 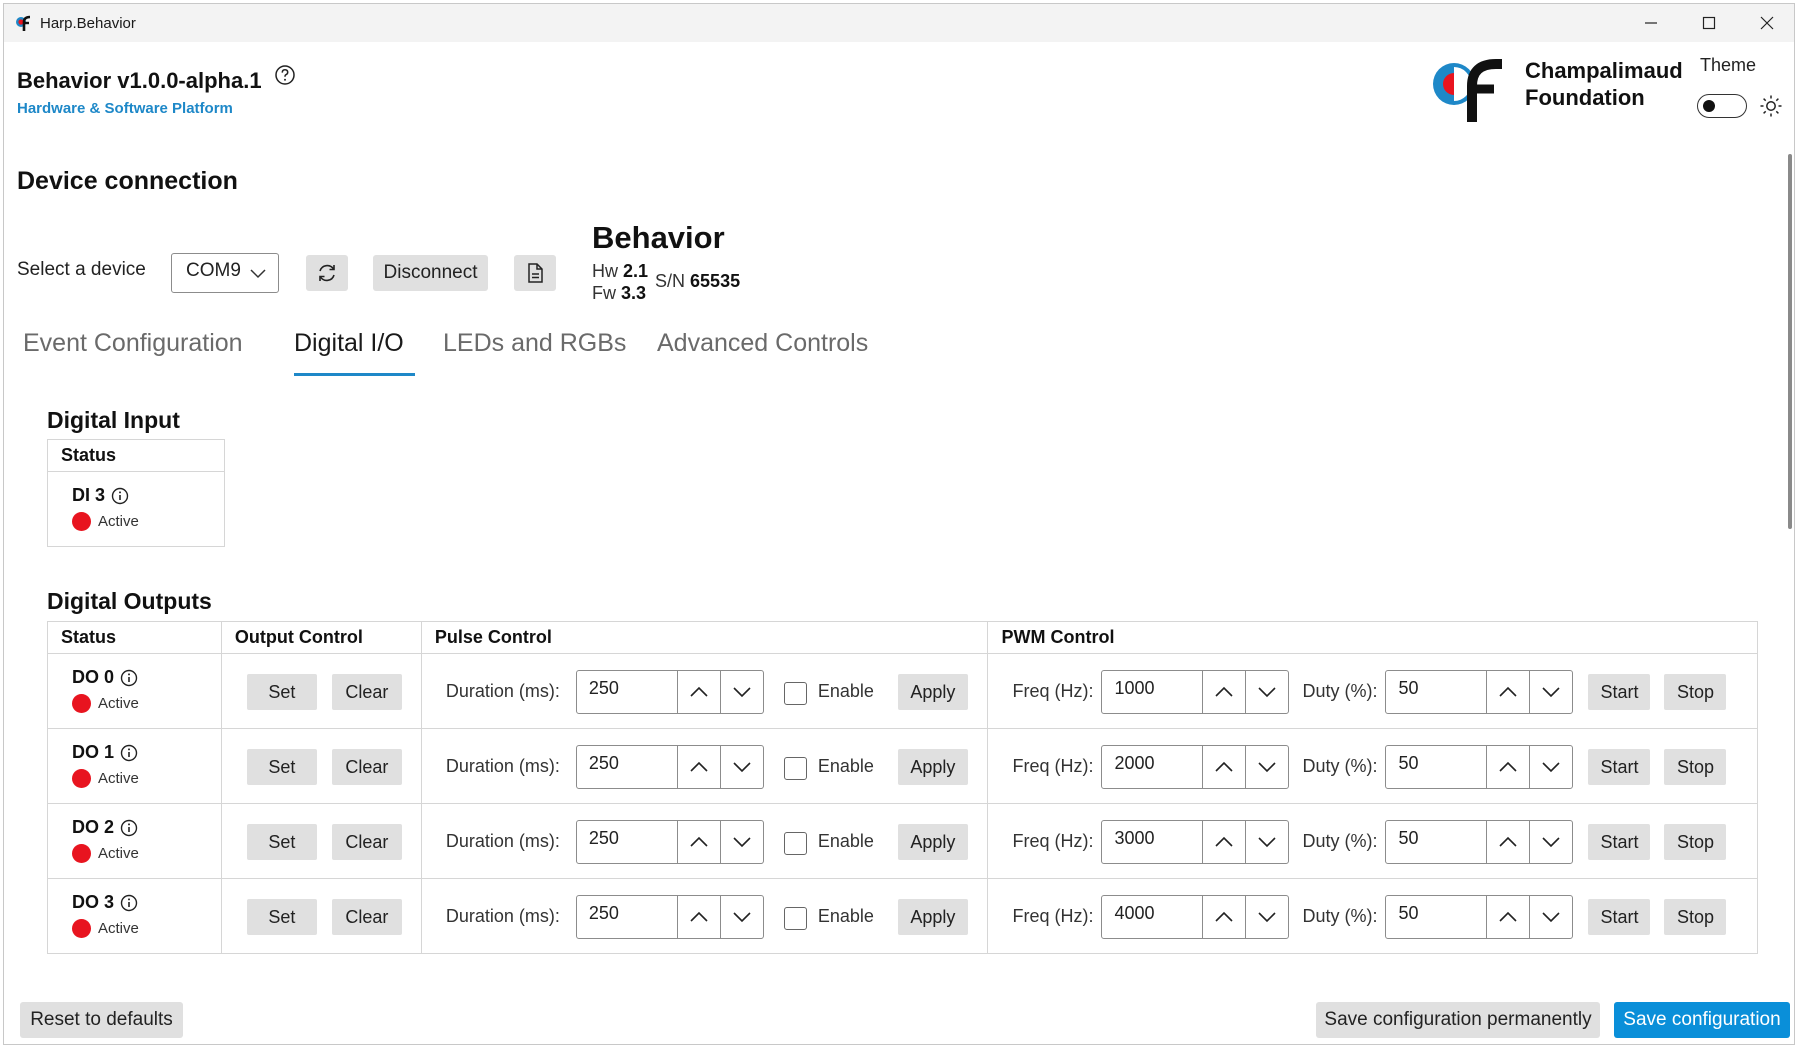 I want to click on do-channel-name: DO 3, so click(x=105, y=902).